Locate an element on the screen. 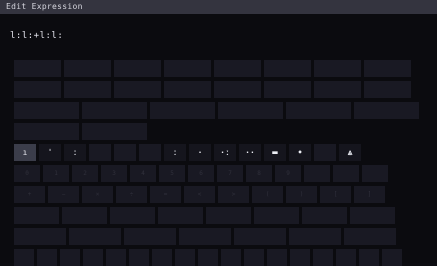  op-row-1-key-9: ) is located at coordinates (301, 194).